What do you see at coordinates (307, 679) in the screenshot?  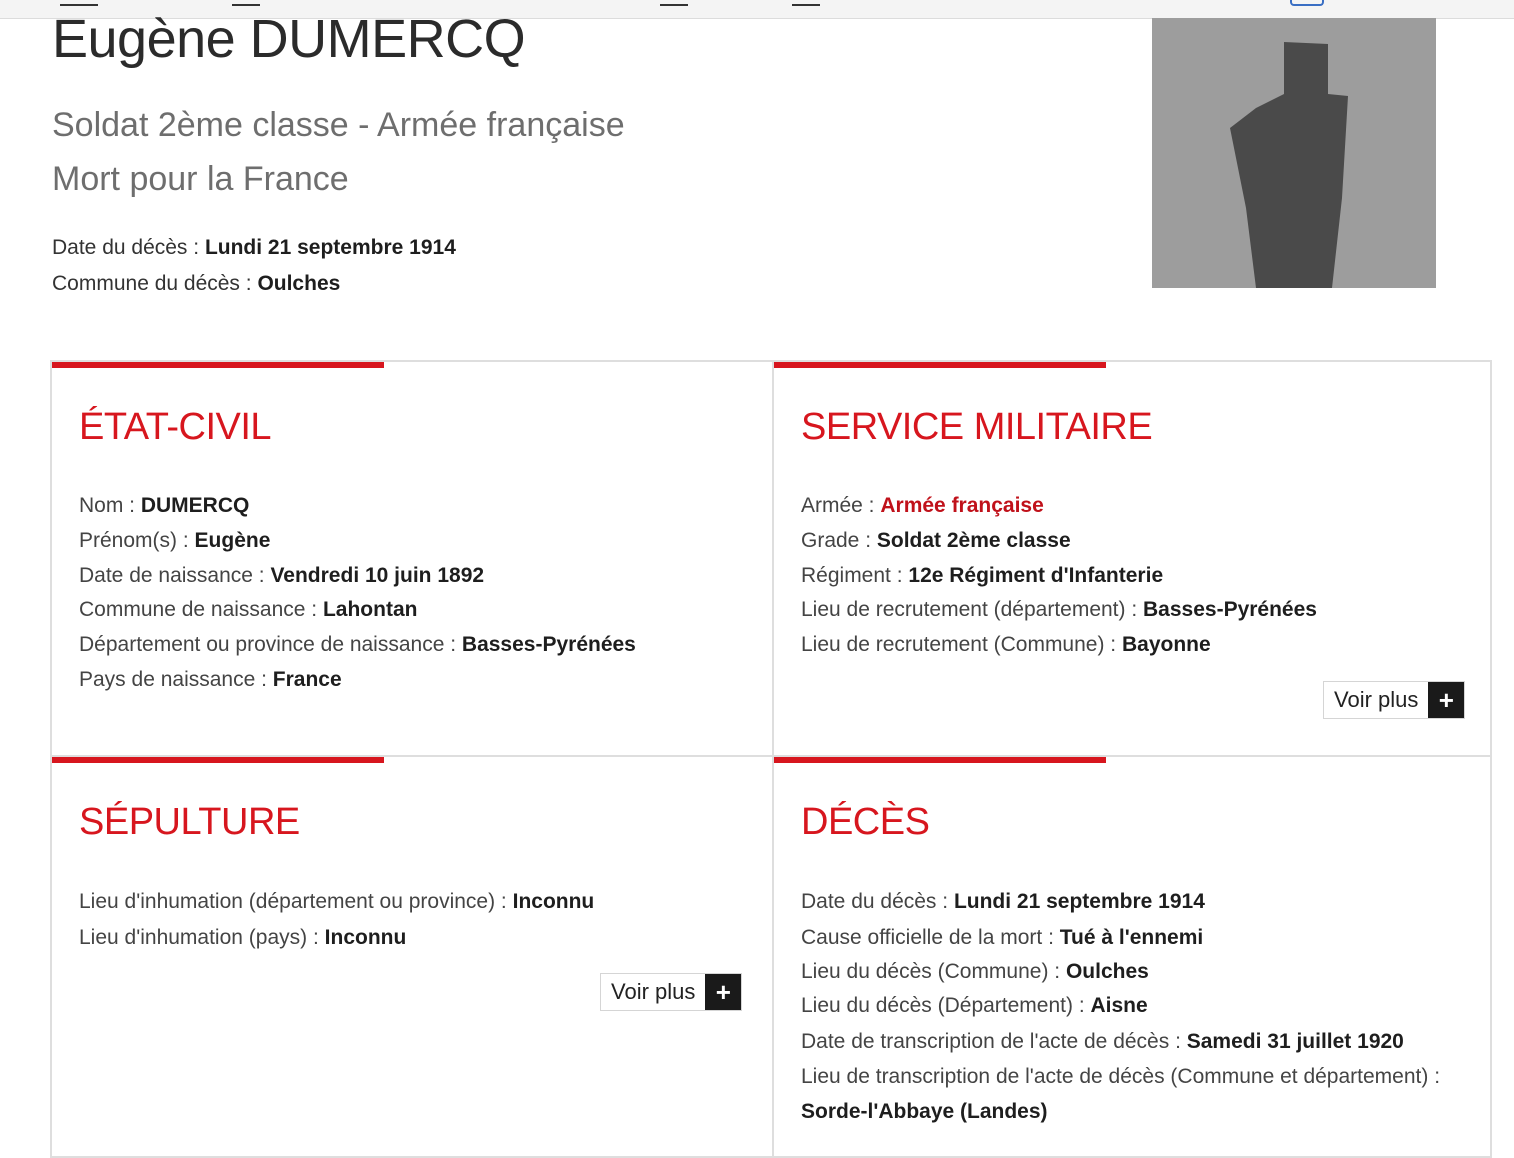 I see `field-value: France` at bounding box center [307, 679].